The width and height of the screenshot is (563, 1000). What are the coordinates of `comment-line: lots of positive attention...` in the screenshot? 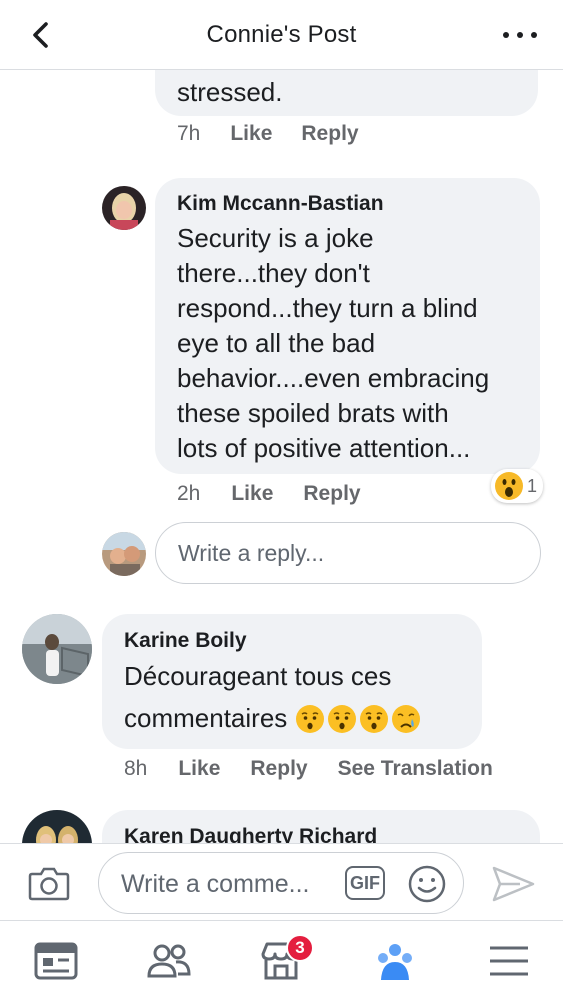 It's located at (324, 448).